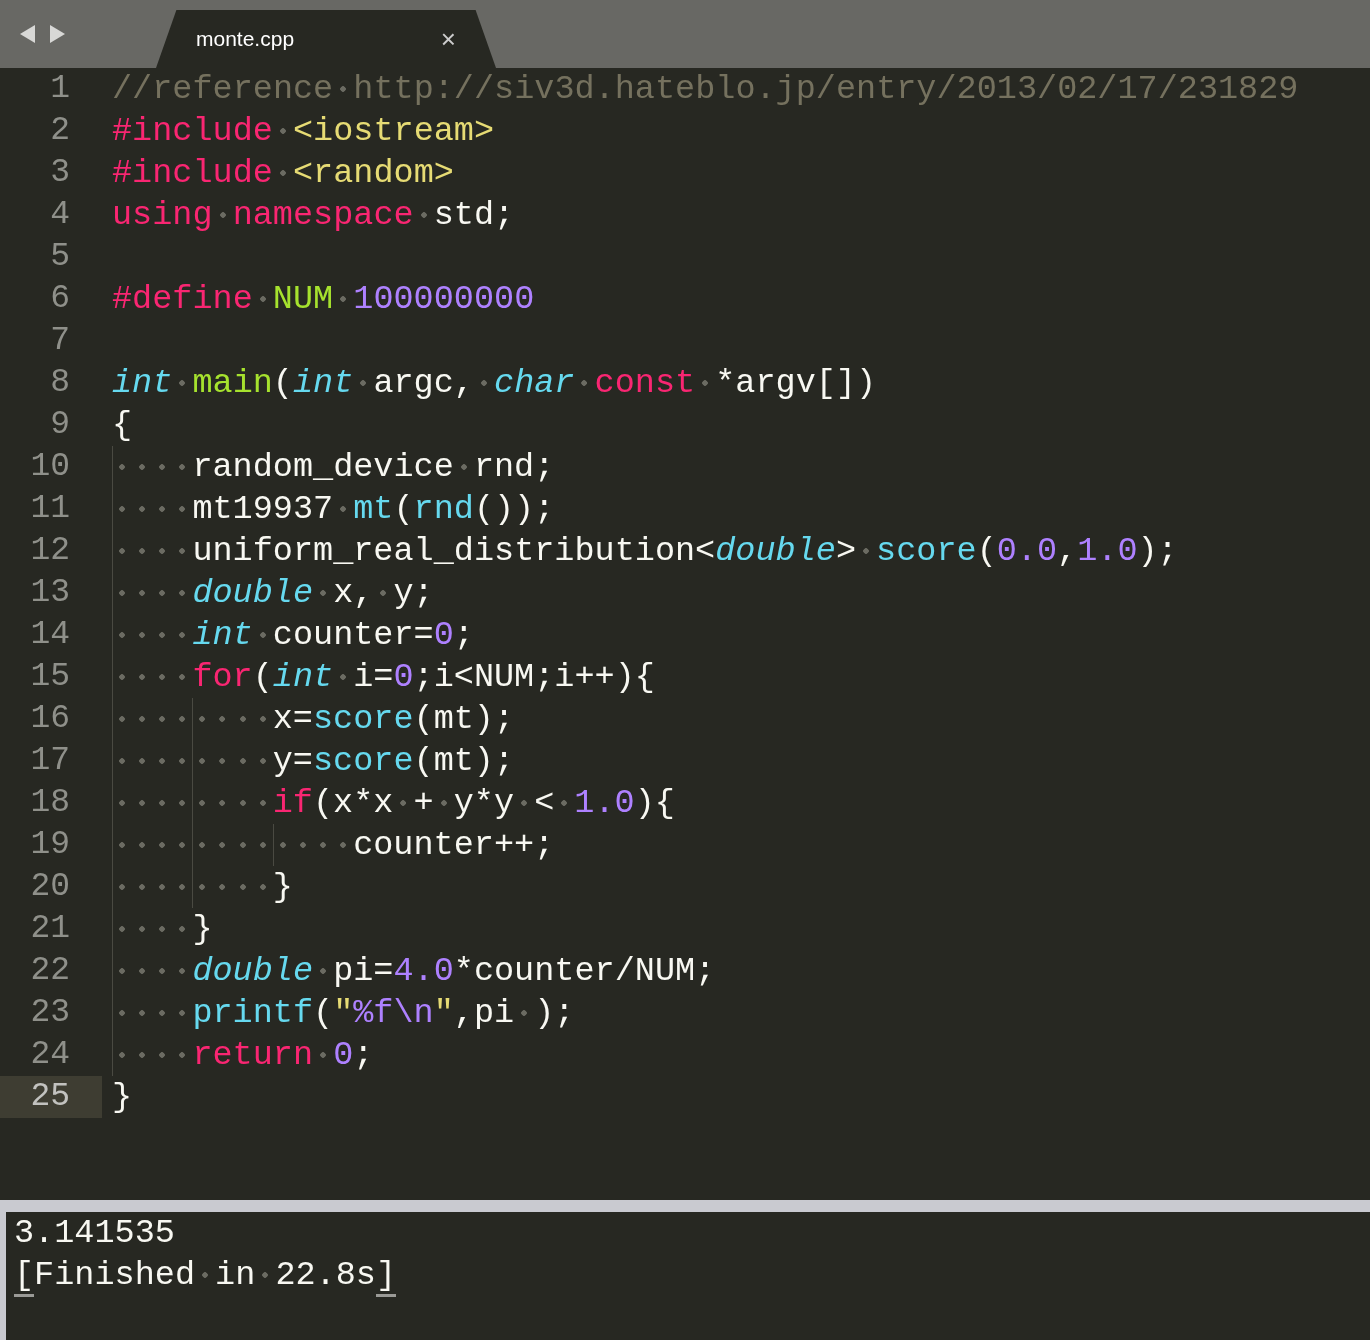 The height and width of the screenshot is (1340, 1370). Describe the element at coordinates (60, 383) in the screenshot. I see `line-number: 8` at that location.